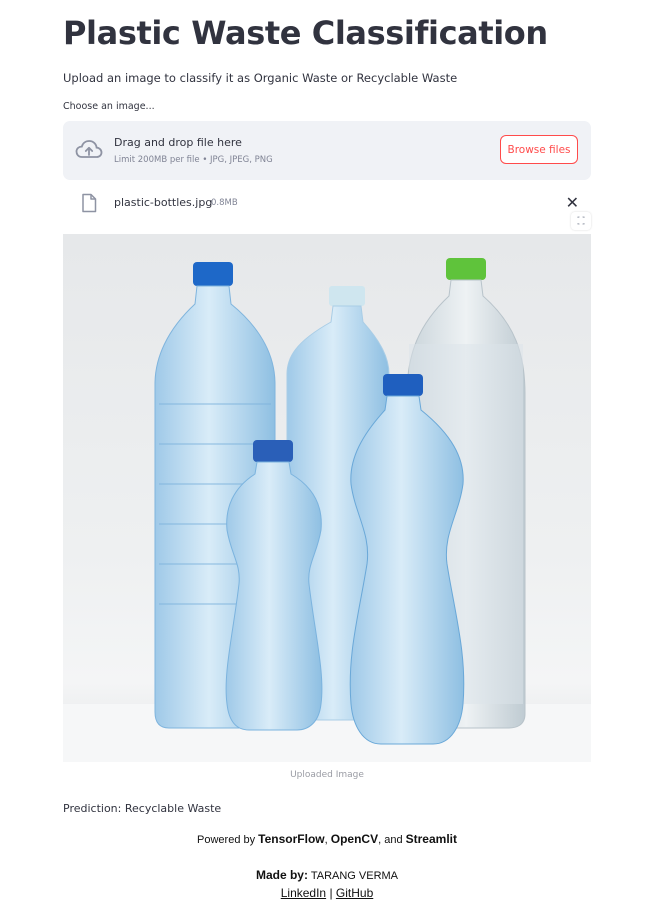  I want to click on fullscreen-icon, so click(581, 220).